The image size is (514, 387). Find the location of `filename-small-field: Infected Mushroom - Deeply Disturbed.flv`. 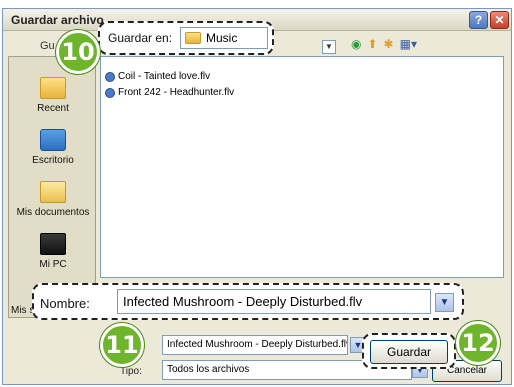

filename-small-field: Infected Mushroom - Deeply Disturbed.flv is located at coordinates (255, 345).